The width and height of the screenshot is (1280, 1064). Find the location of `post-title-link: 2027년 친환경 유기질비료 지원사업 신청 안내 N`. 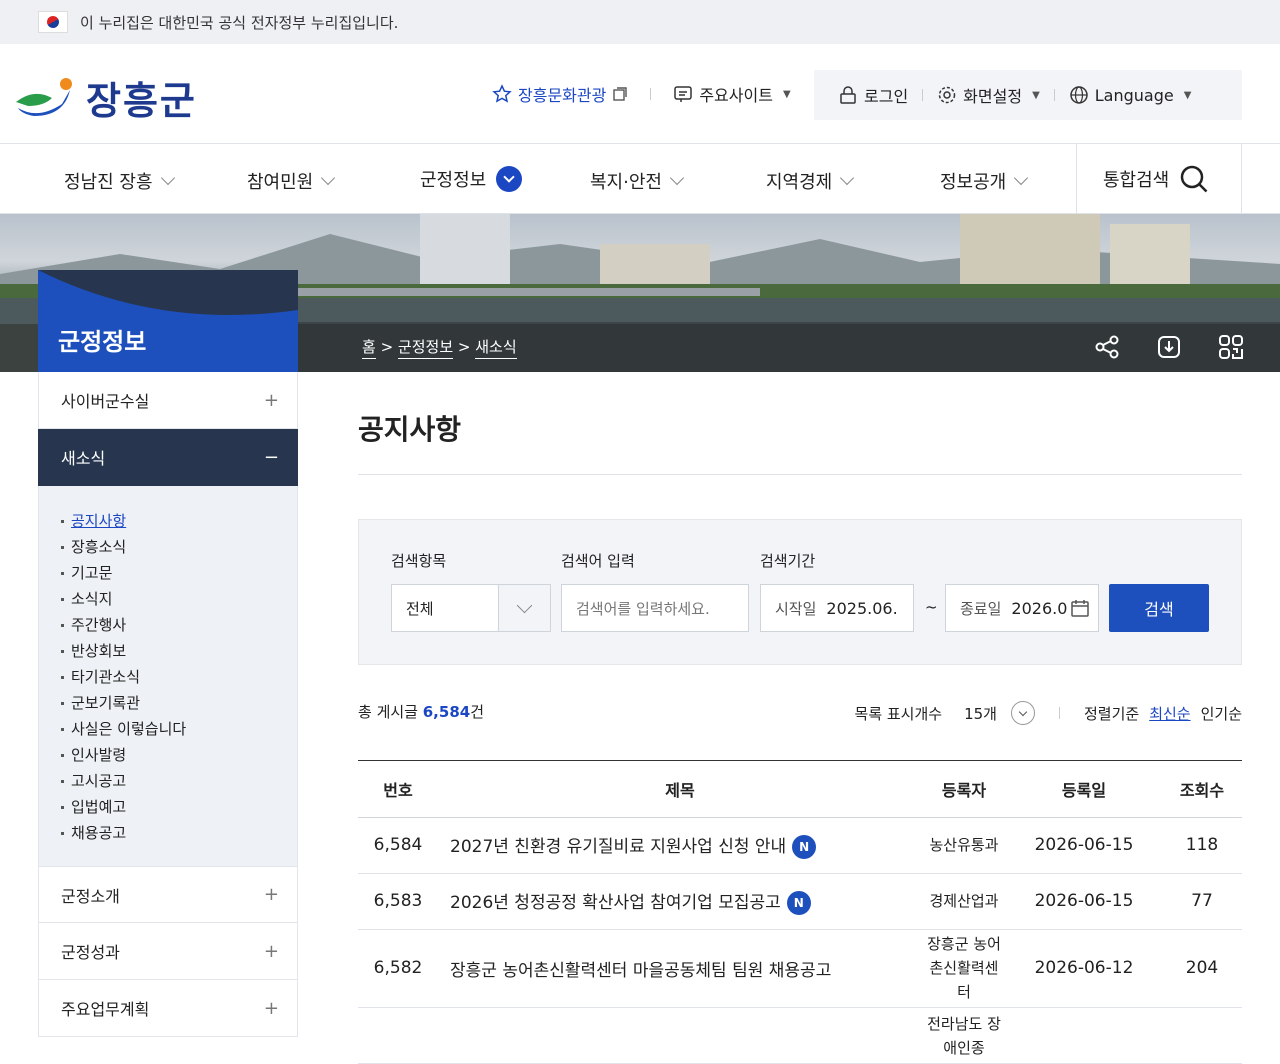

post-title-link: 2027년 친환경 유기질비료 지원사업 신청 안내 N is located at coordinates (680, 845).